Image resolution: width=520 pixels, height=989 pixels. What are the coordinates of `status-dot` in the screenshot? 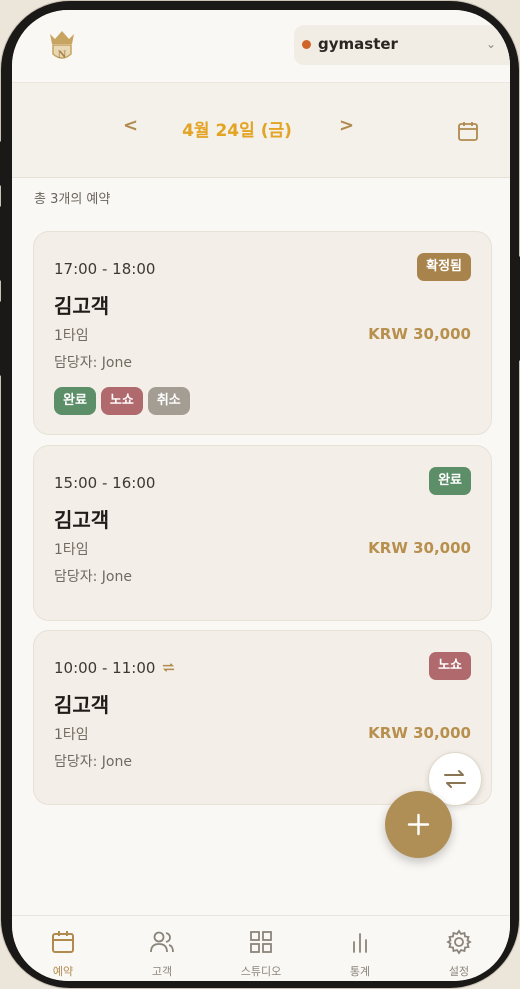 It's located at (306, 44).